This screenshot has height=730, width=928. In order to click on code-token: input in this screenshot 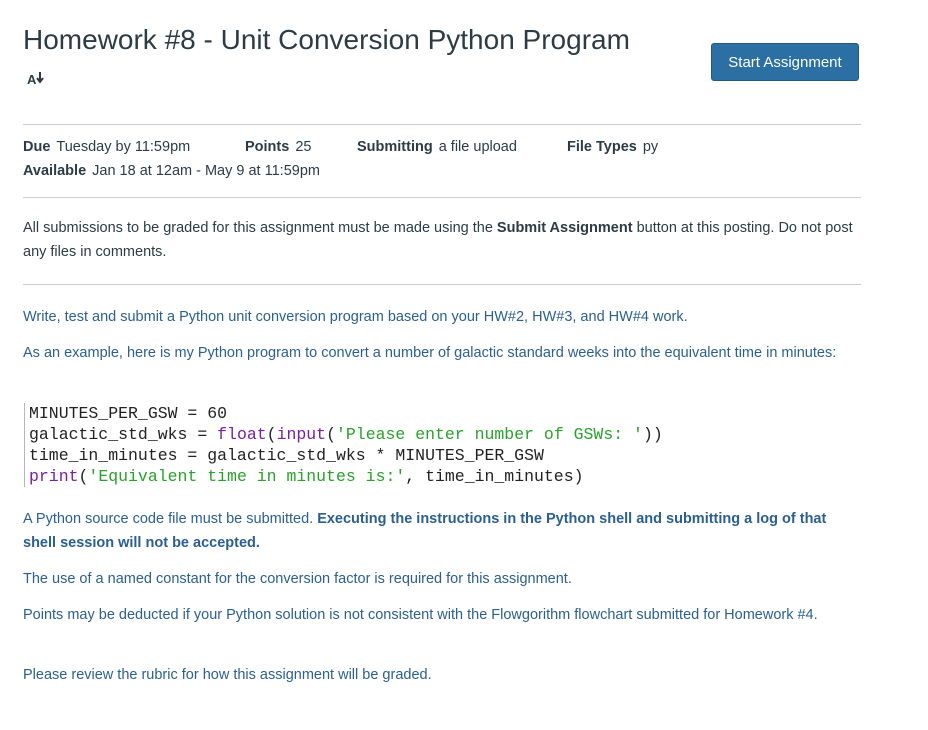, I will do `click(301, 434)`.